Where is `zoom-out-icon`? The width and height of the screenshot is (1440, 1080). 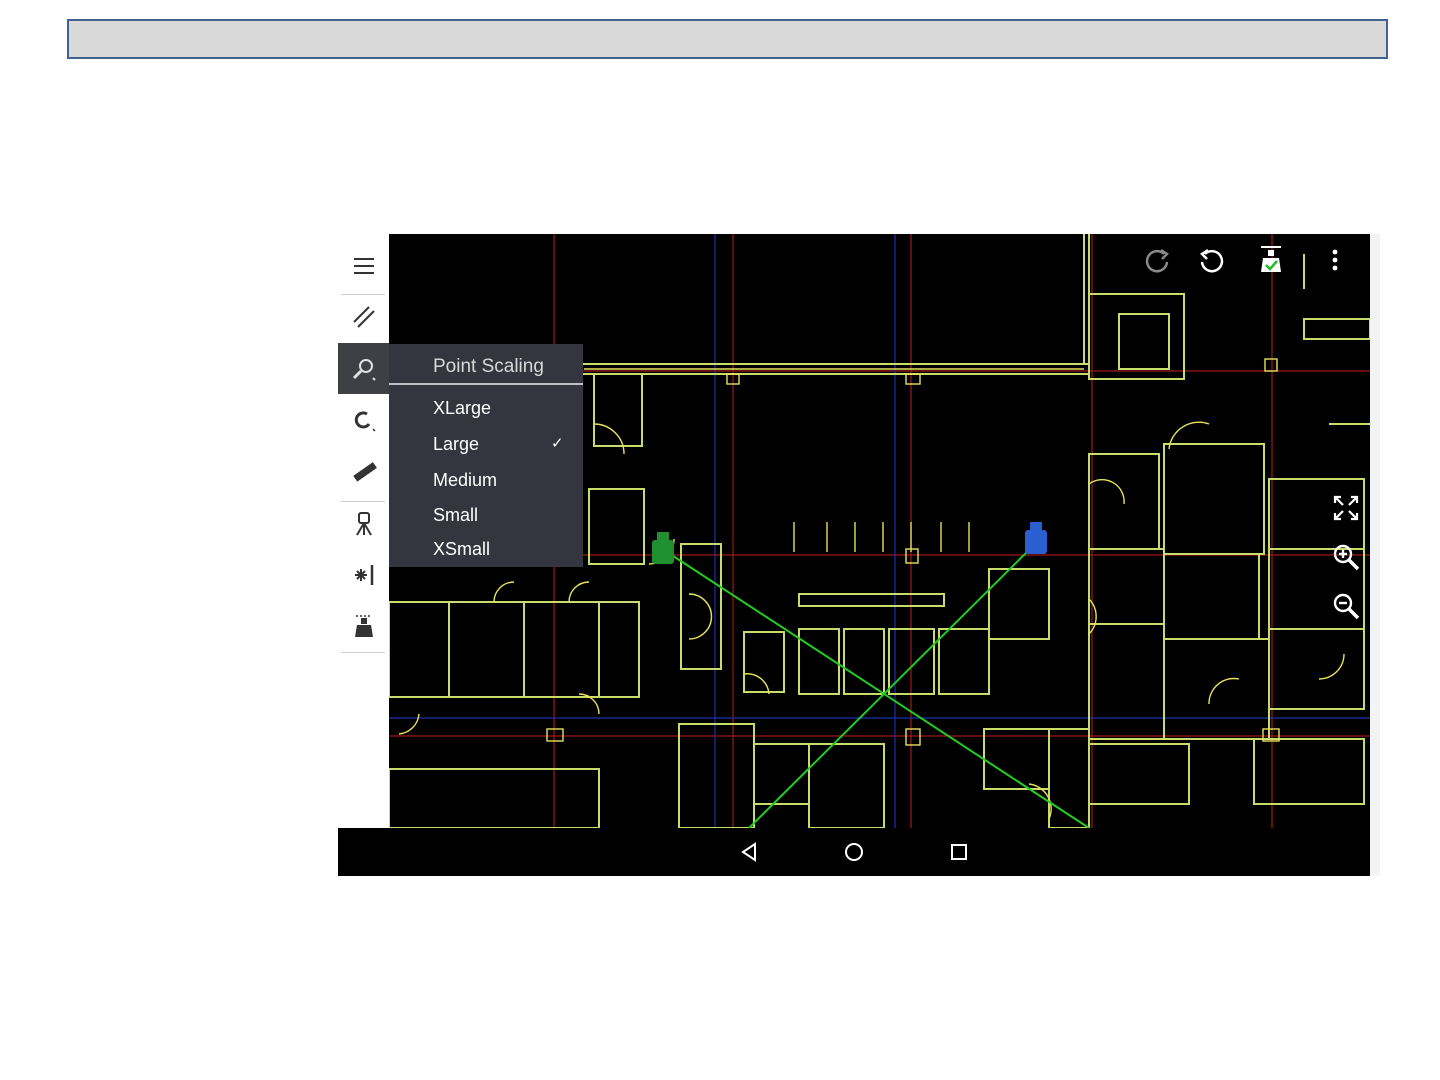
zoom-out-icon is located at coordinates (1346, 606).